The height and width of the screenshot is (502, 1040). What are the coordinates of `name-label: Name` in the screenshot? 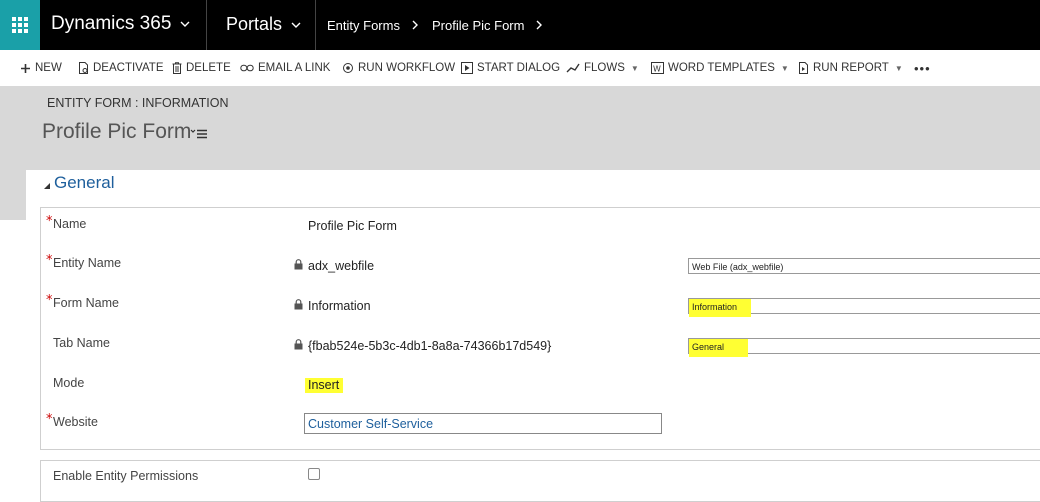 It's located at (70, 224).